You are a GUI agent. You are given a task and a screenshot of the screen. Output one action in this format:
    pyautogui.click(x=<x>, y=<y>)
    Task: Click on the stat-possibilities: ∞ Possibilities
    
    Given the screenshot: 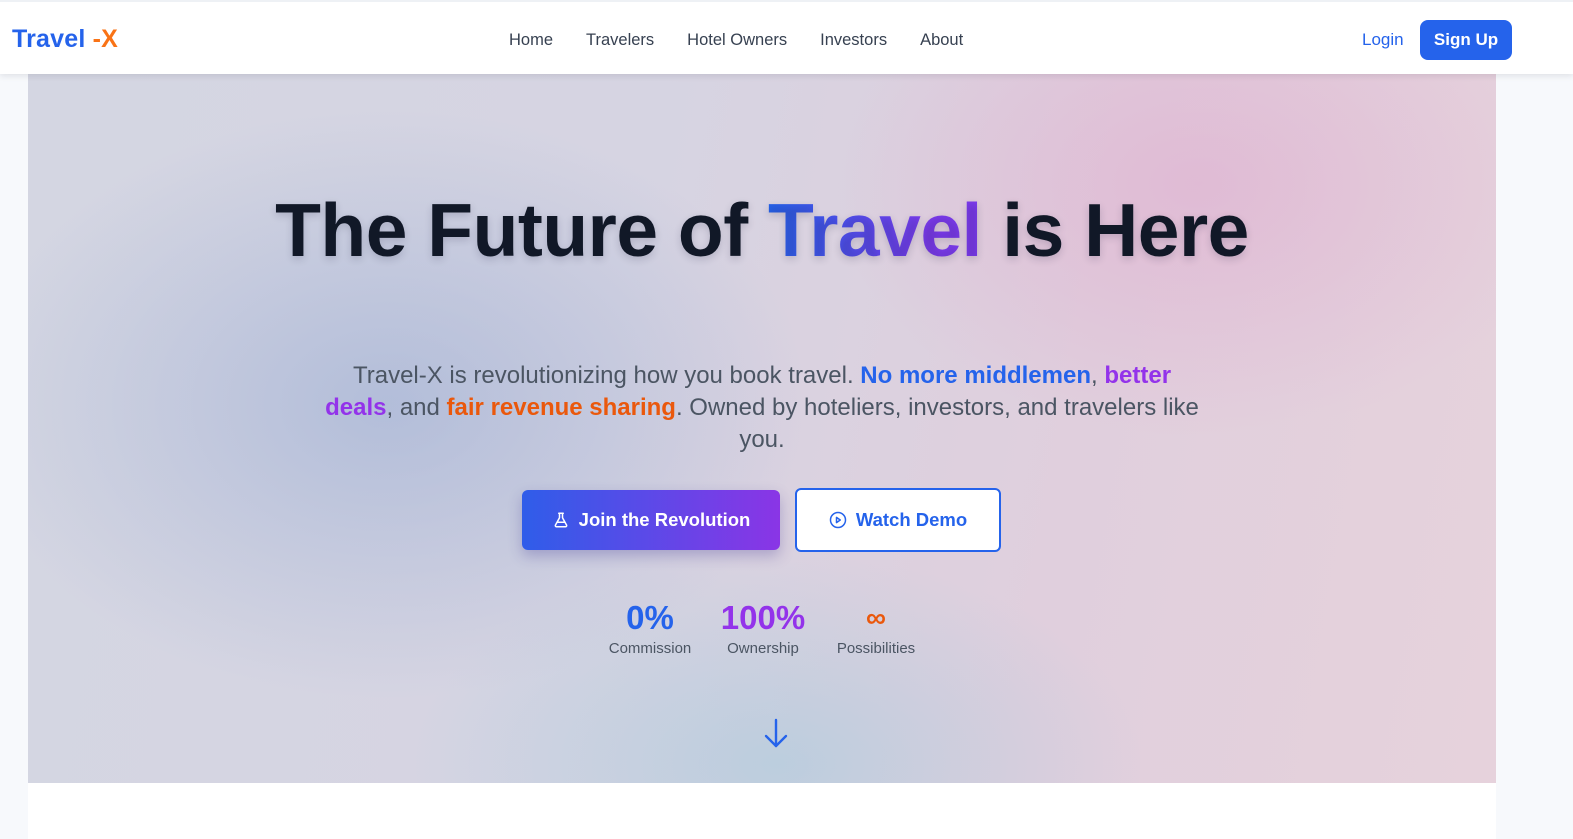 What is the action you would take?
    pyautogui.click(x=876, y=629)
    